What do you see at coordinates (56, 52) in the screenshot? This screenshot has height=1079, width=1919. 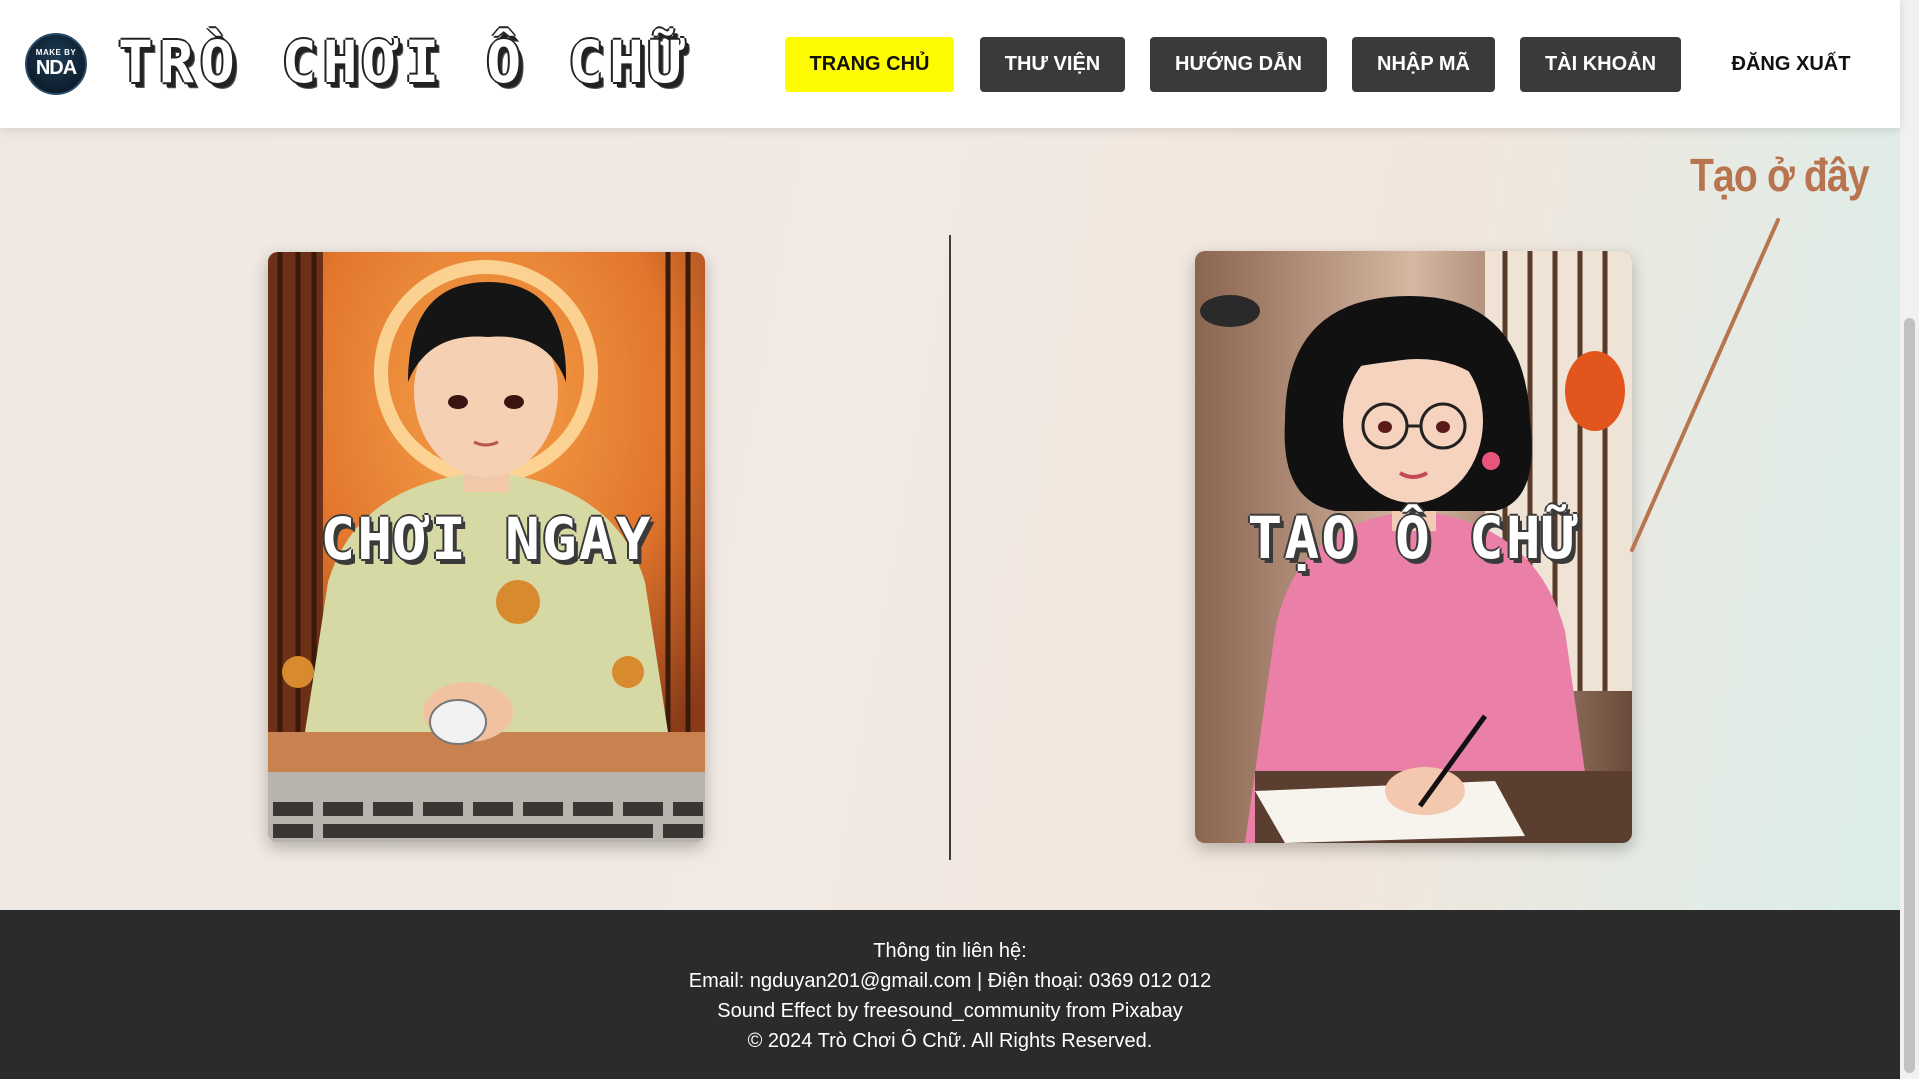 I see `logo-small-text: MAKE BY` at bounding box center [56, 52].